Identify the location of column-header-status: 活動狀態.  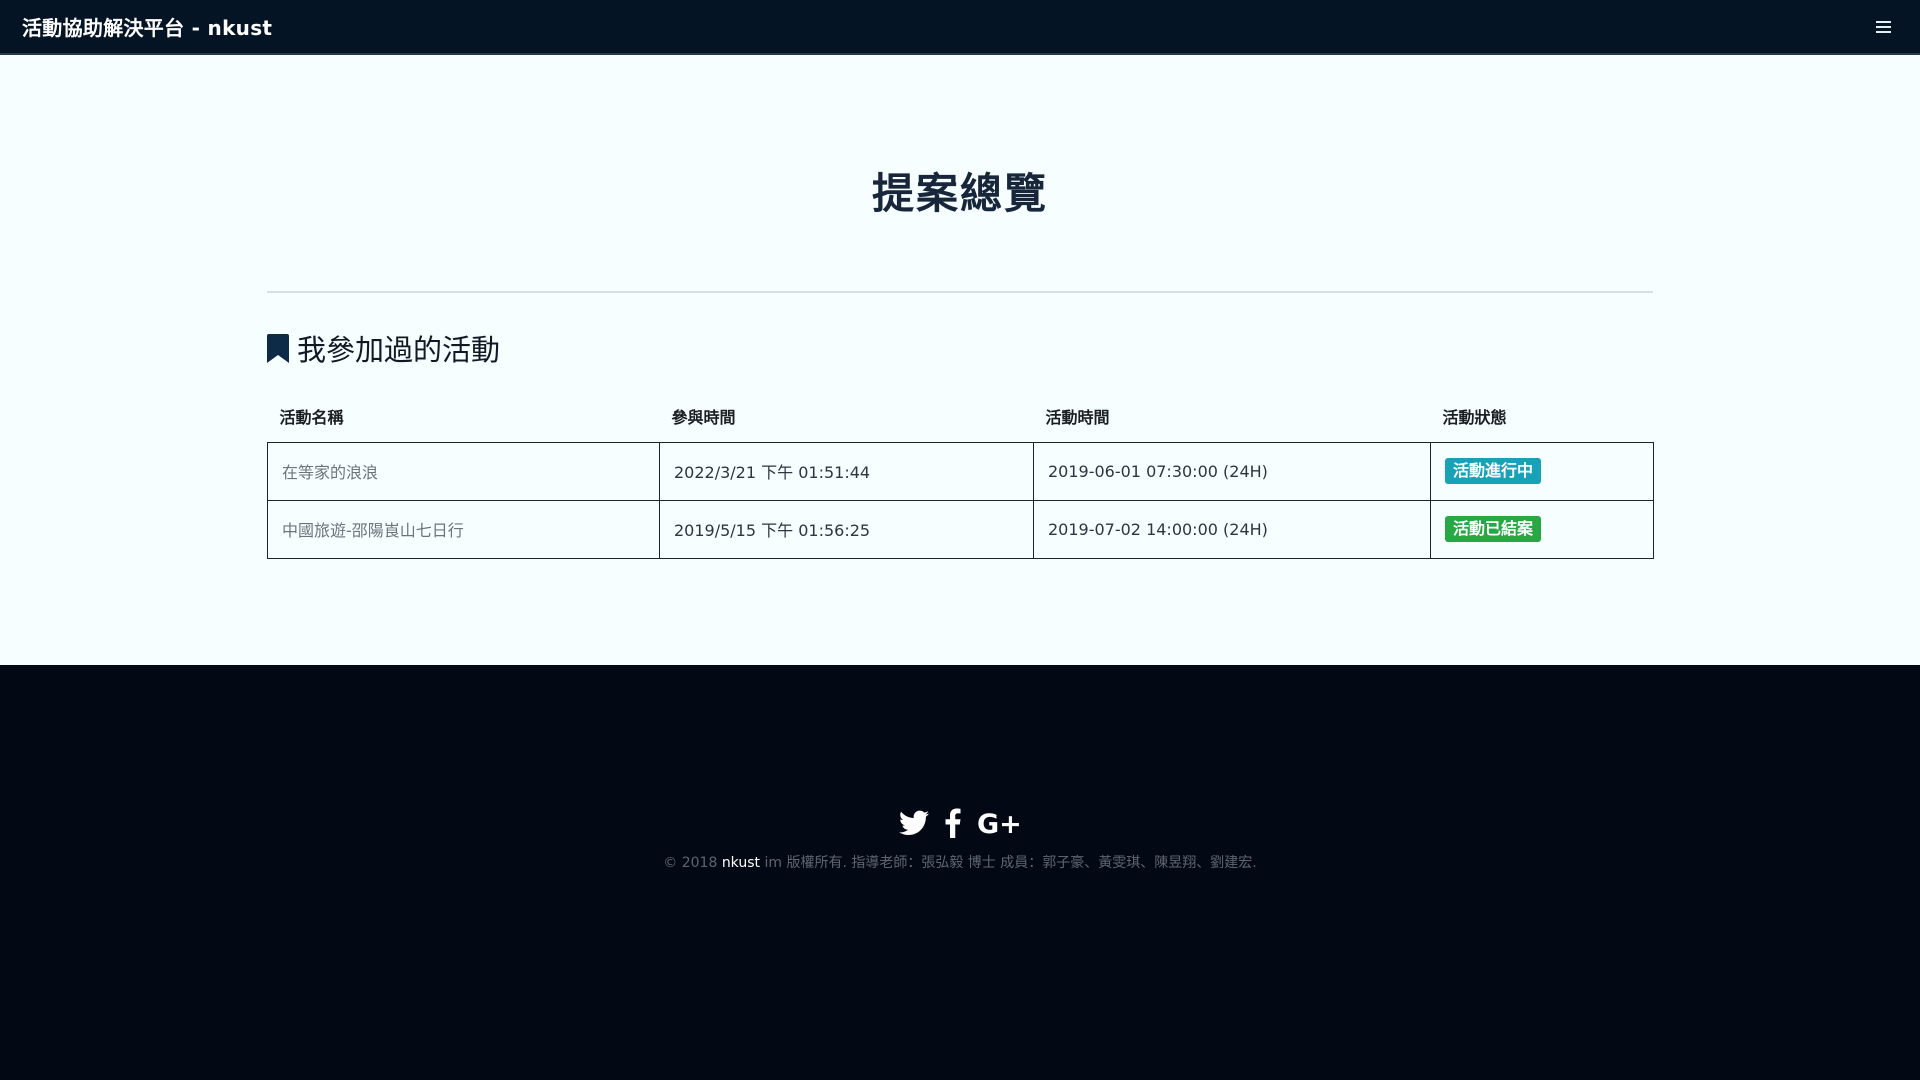
(1474, 417).